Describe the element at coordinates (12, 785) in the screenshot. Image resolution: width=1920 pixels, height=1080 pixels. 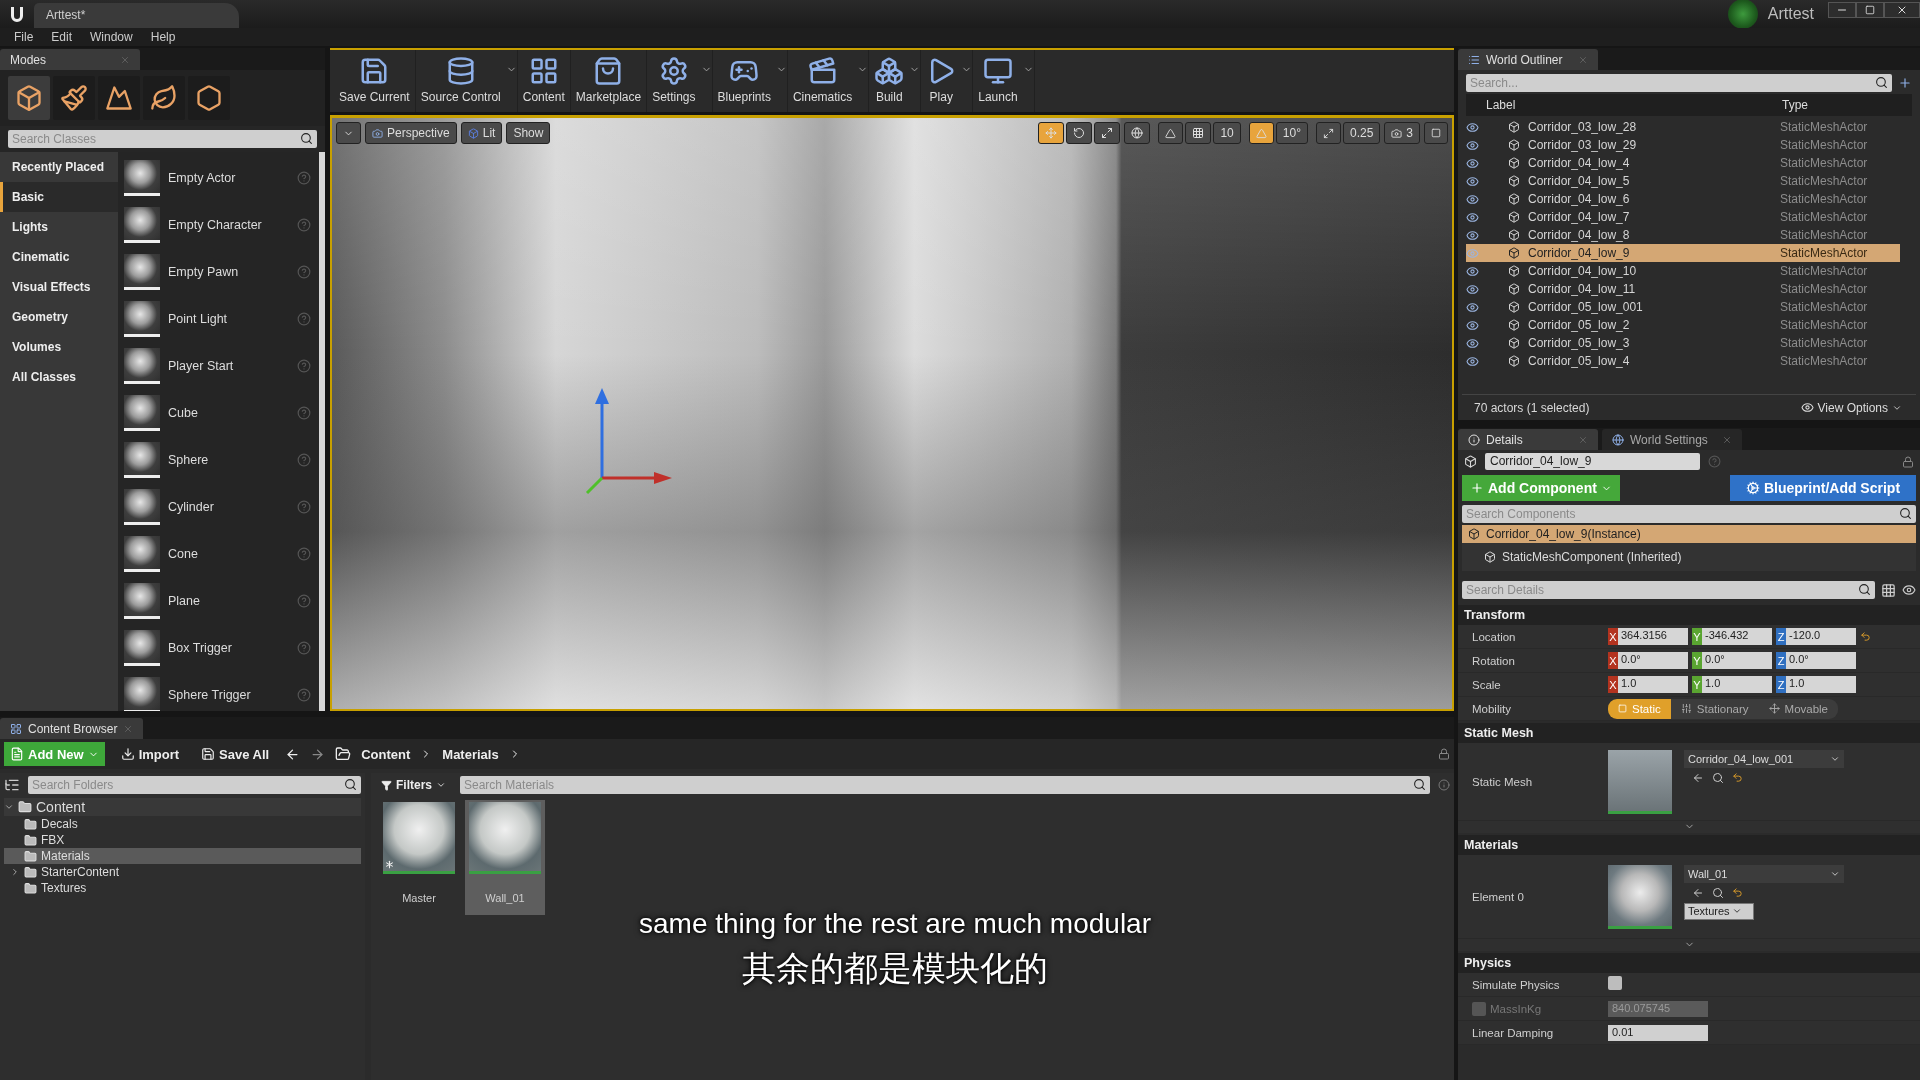
I see `tree-toggle-icon` at that location.